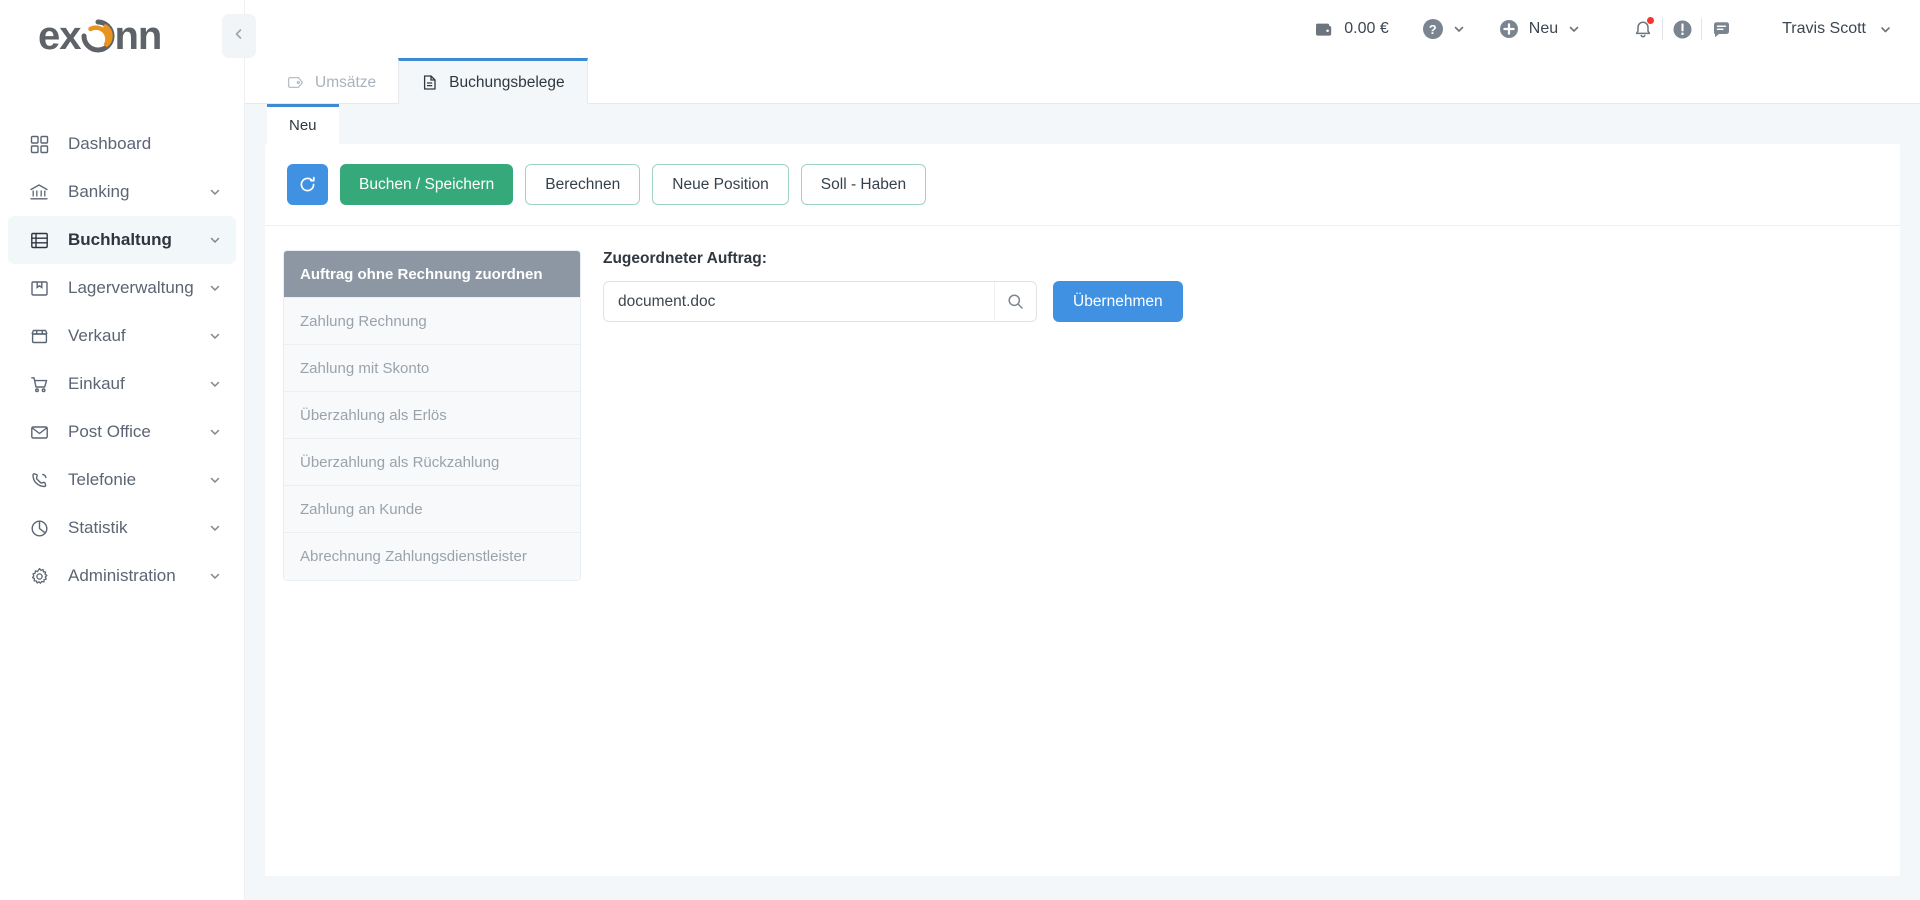  I want to click on refresh-button, so click(307, 184).